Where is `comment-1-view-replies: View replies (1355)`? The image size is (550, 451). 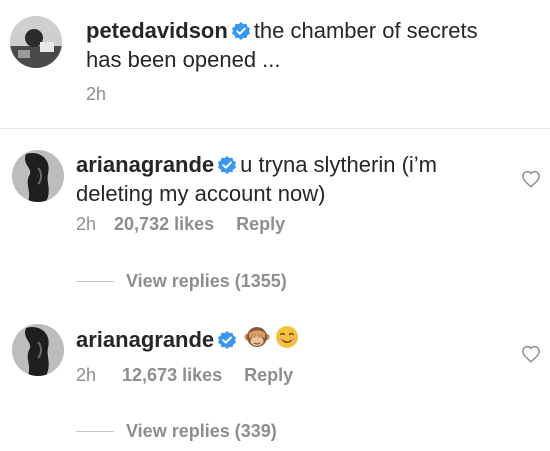
comment-1-view-replies: View replies (1355) is located at coordinates (181, 281).